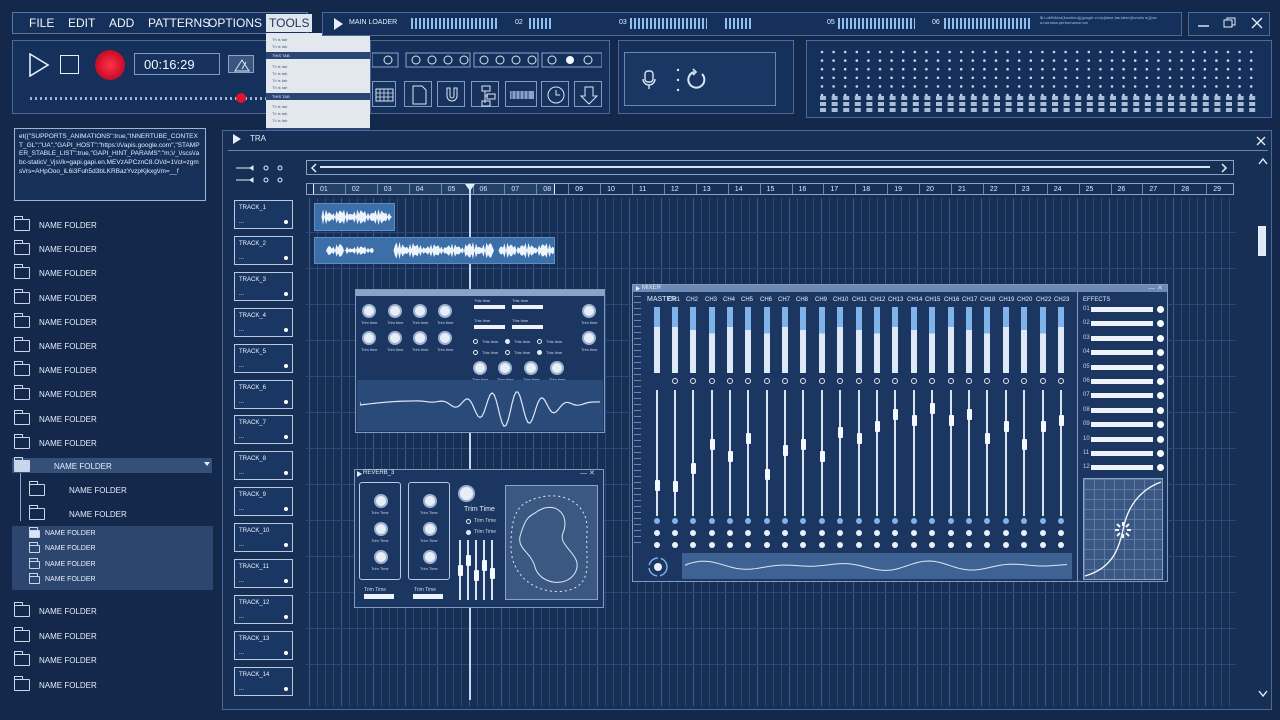  What do you see at coordinates (289, 23) in the screenshot?
I see `menu-tools: TOOLS` at bounding box center [289, 23].